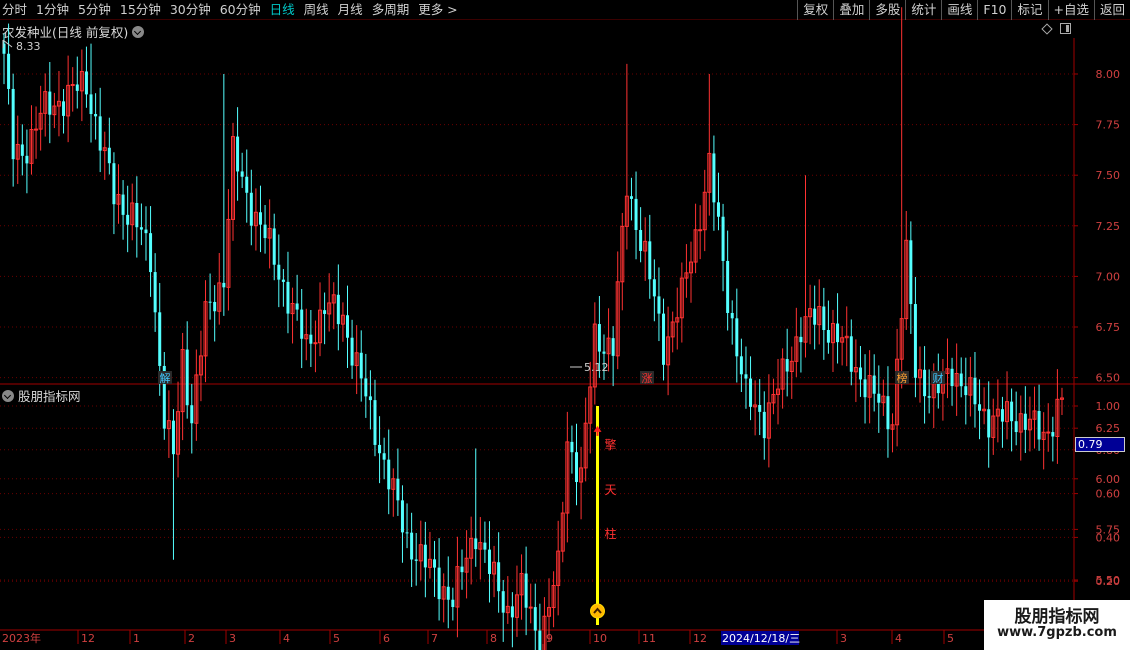 This screenshot has width=1130, height=650. I want to click on signal-label: 天, so click(610, 490).